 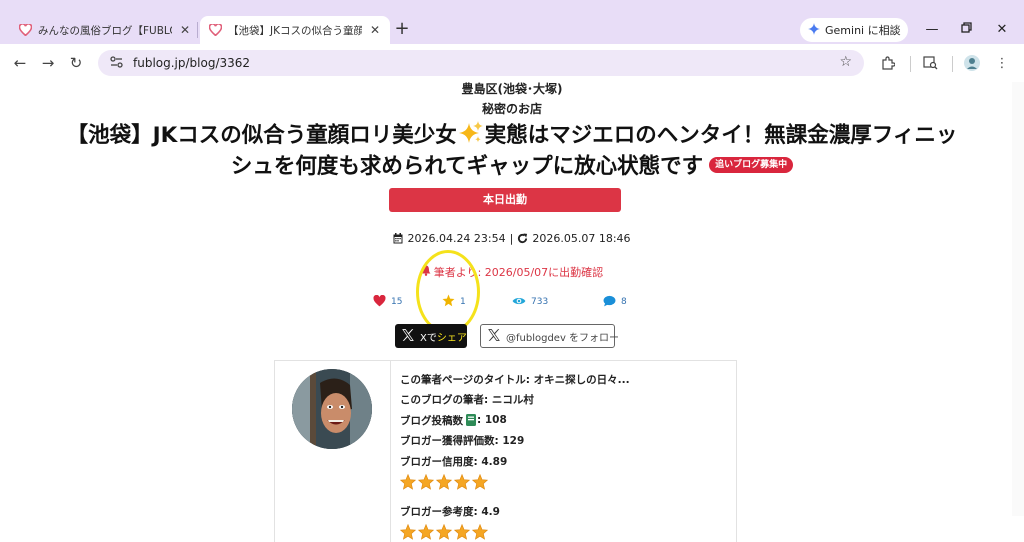 I want to click on profile-ratings-received: ブロガー獲得評価数: 129, so click(x=462, y=441).